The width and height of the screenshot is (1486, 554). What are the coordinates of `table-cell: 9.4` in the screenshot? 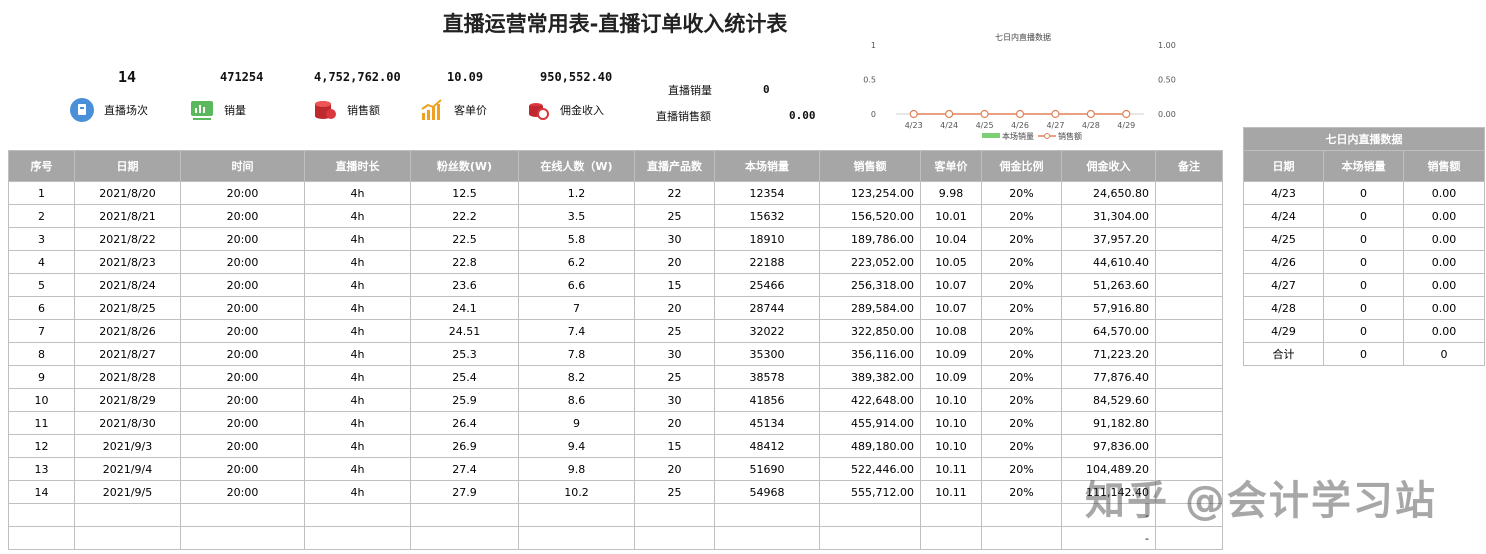 It's located at (576, 446).